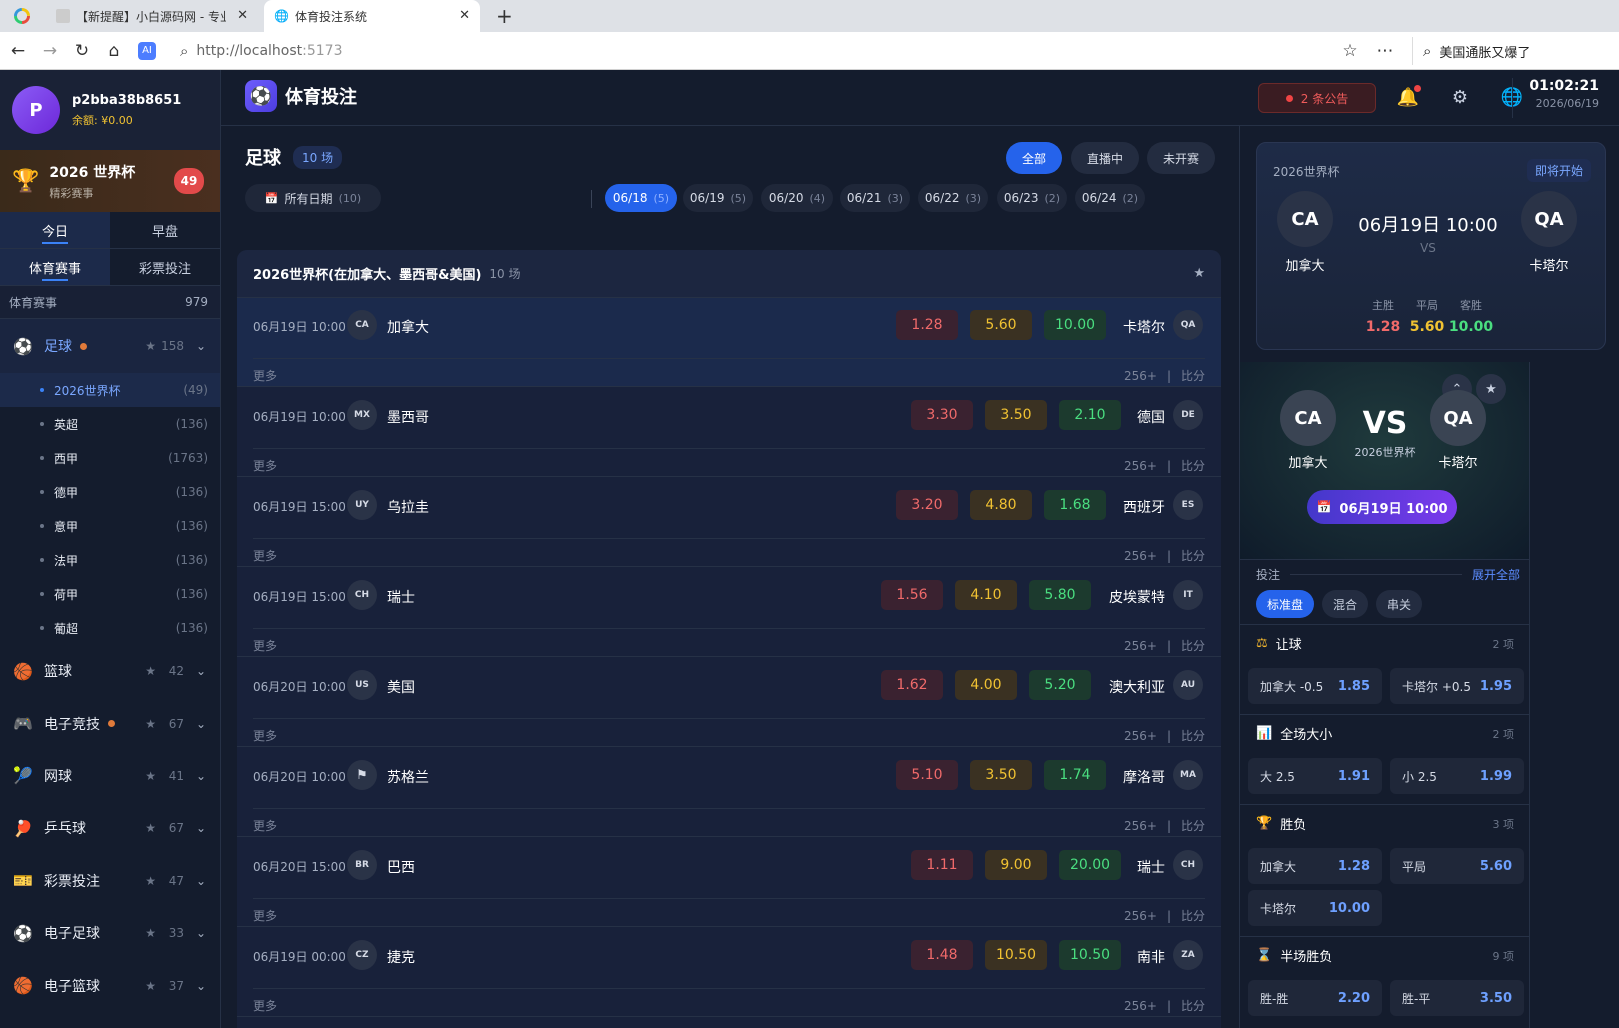 The height and width of the screenshot is (1028, 1619). I want to click on odd-draw-button: 5.60, so click(1001, 325).